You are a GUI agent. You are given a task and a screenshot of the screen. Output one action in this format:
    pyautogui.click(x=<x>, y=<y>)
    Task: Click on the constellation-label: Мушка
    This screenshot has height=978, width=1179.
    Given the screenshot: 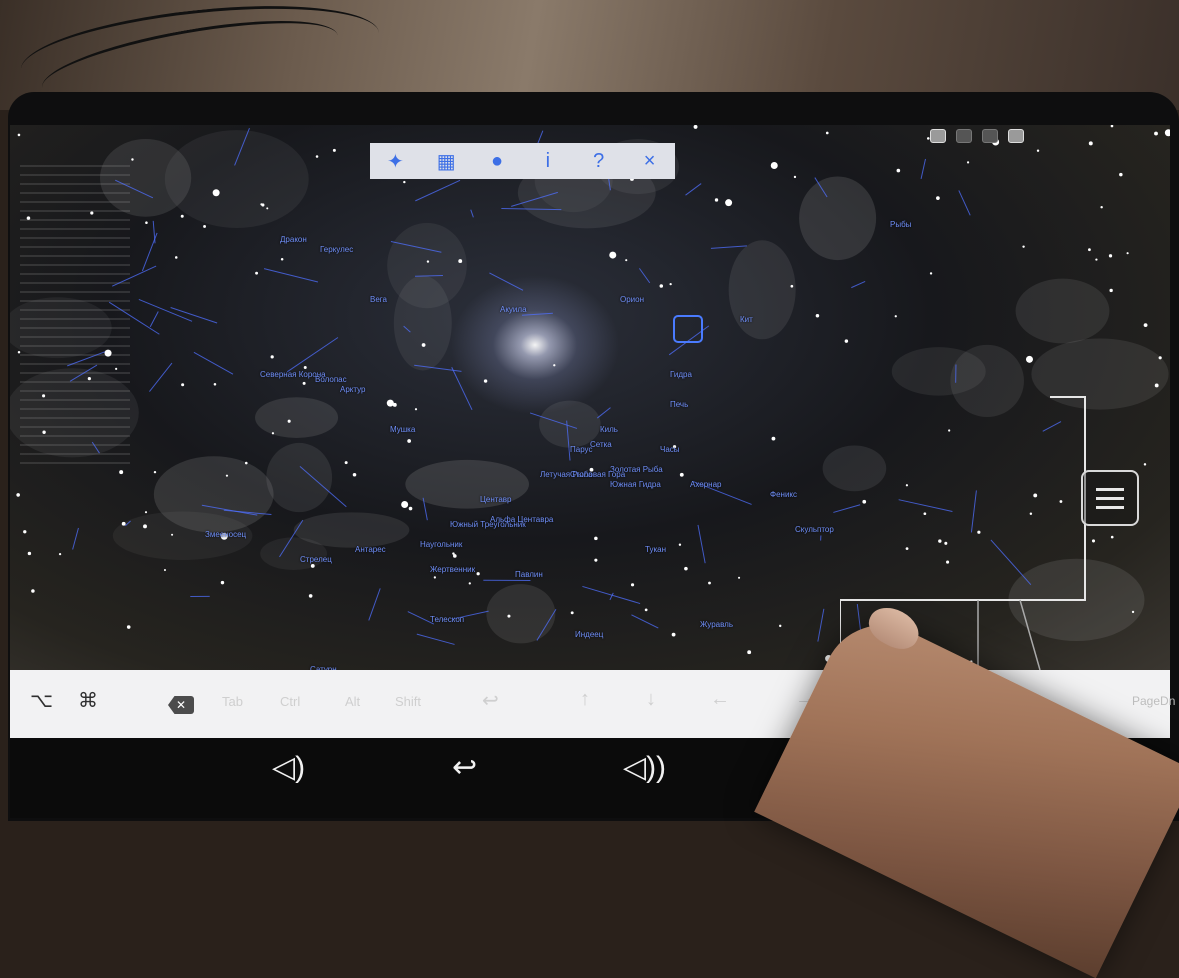 What is the action you would take?
    pyautogui.click(x=402, y=429)
    